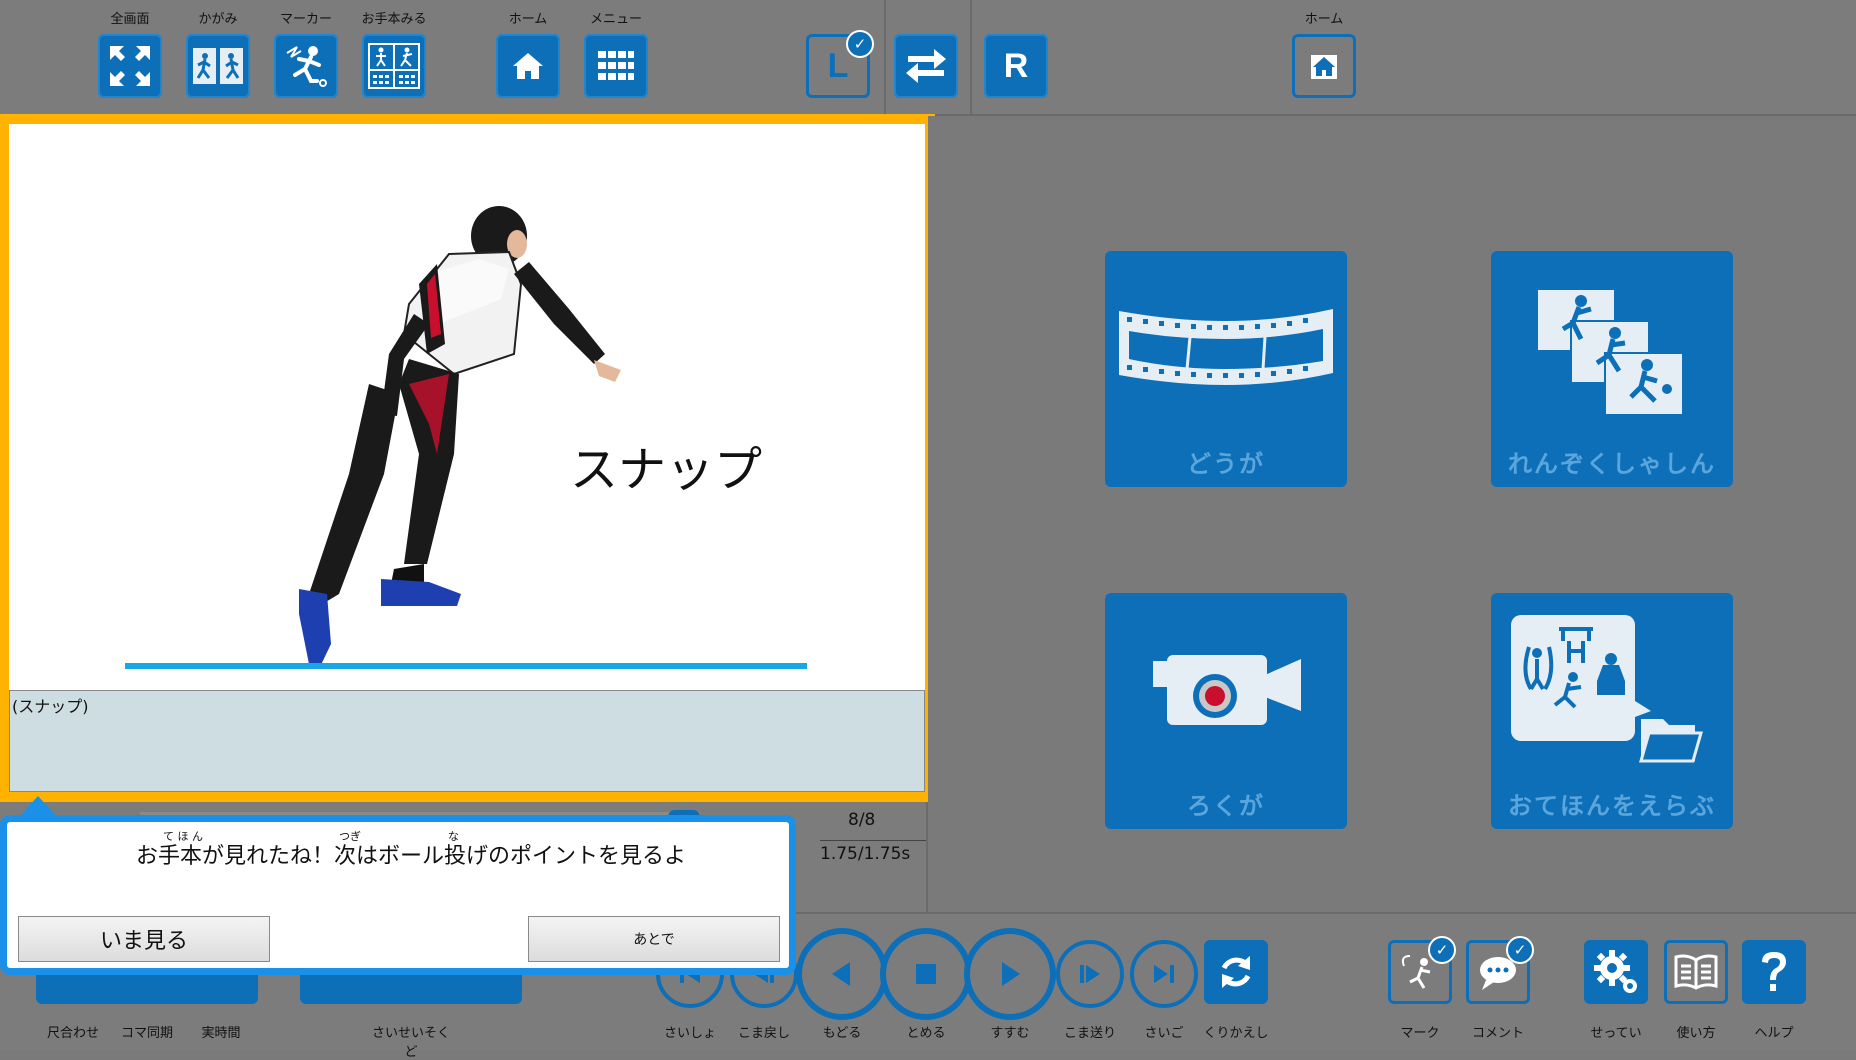 This screenshot has height=1060, width=1856. I want to click on swap-button, so click(926, 66).